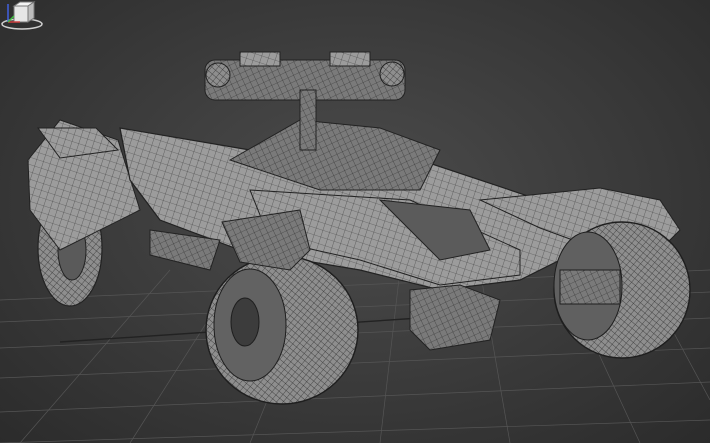  Describe the element at coordinates (622, 290) in the screenshot. I see `front-right-wheel` at that location.